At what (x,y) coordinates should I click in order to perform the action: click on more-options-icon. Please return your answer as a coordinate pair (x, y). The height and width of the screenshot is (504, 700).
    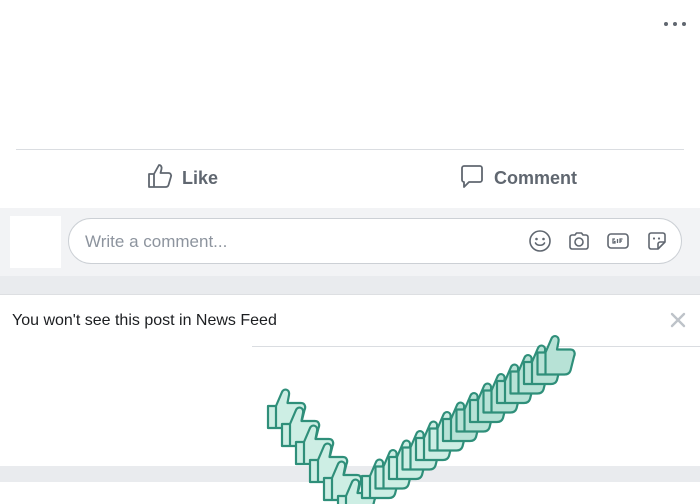
    Looking at the image, I should click on (675, 24).